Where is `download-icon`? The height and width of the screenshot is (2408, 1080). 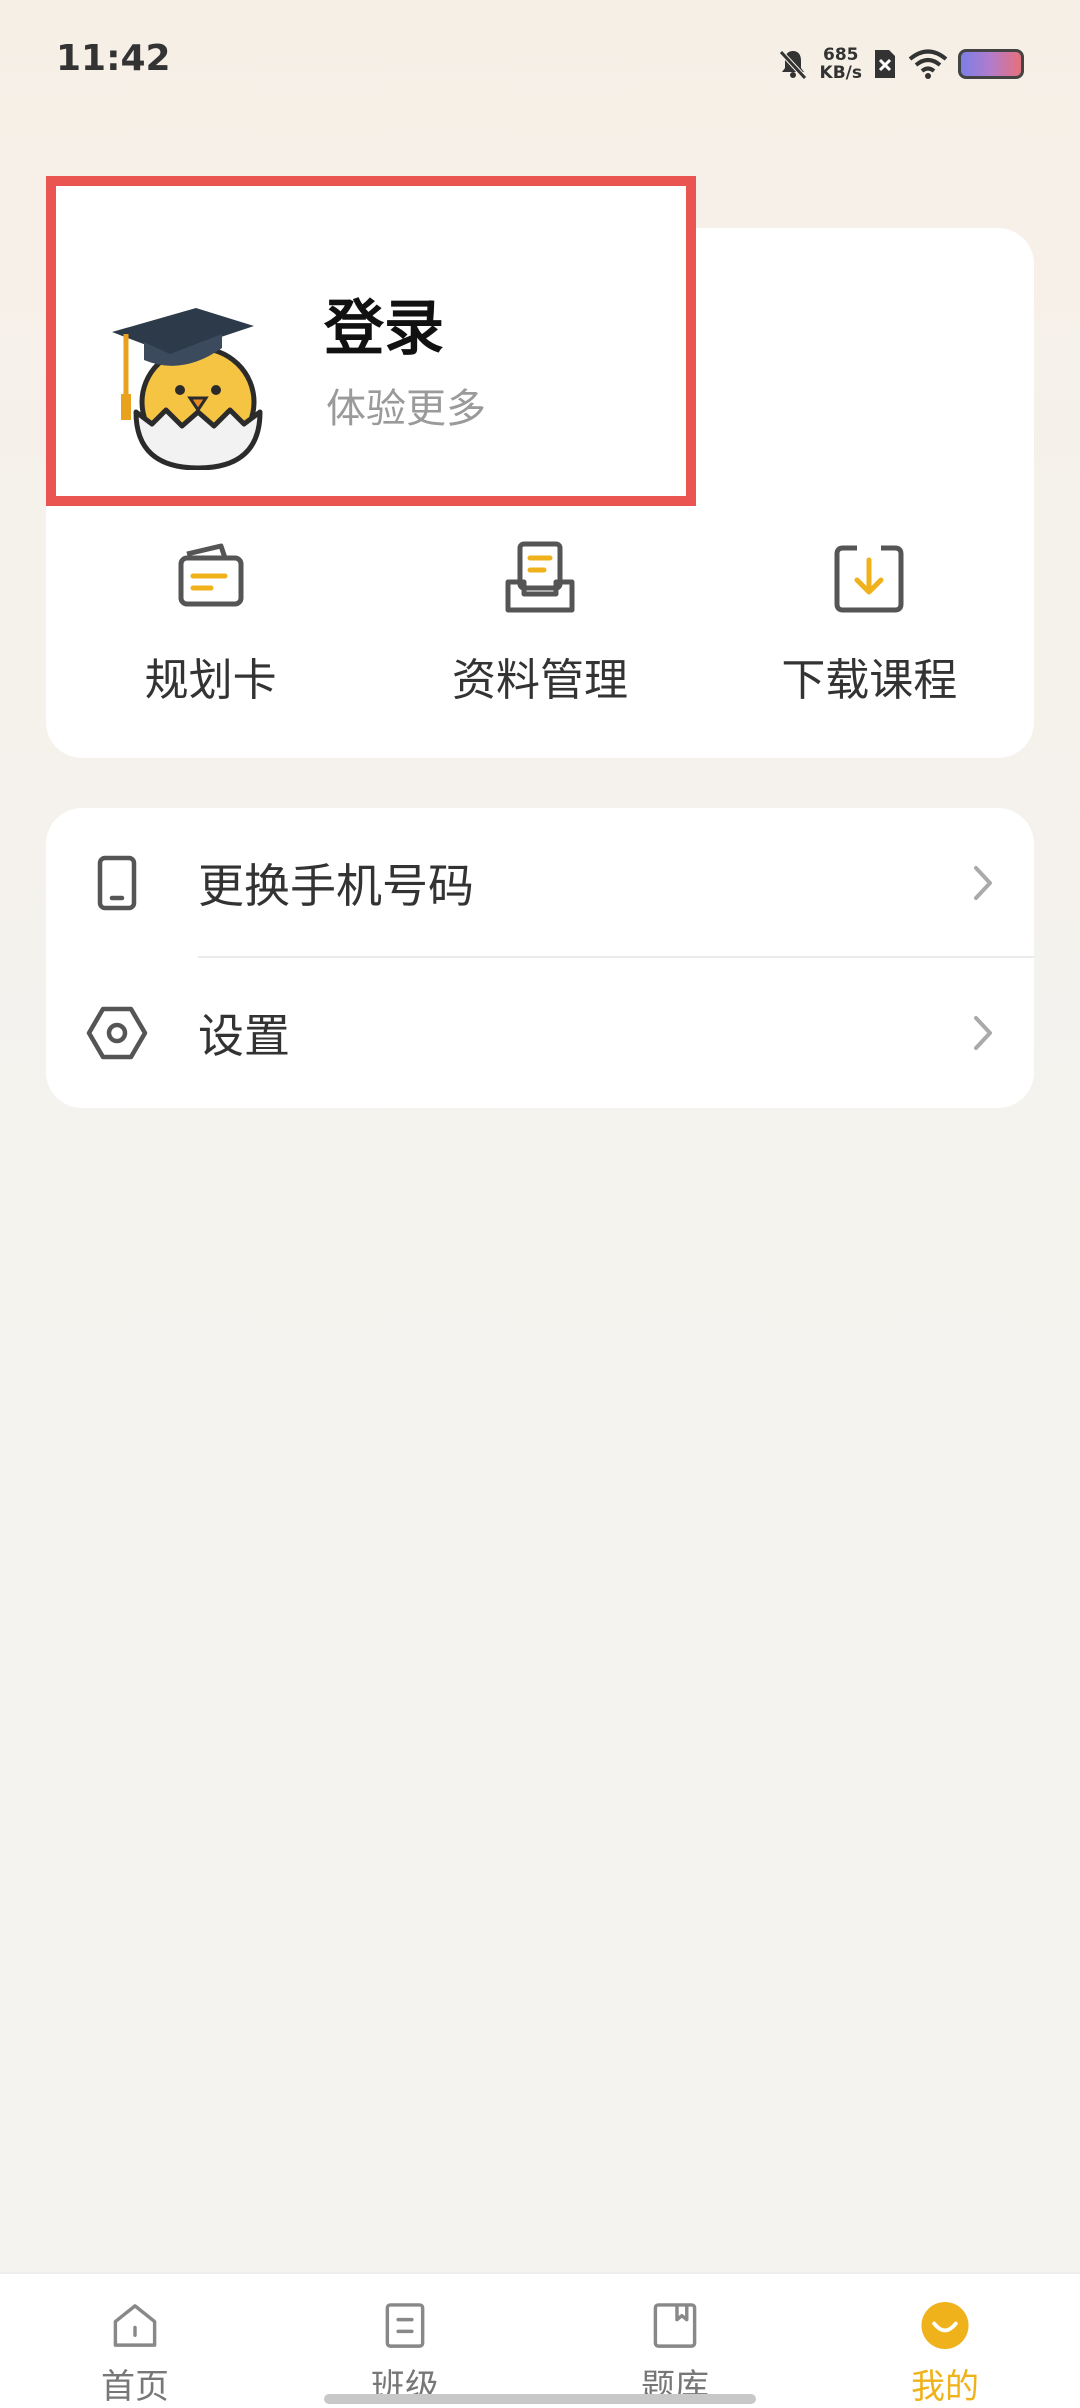 download-icon is located at coordinates (869, 579).